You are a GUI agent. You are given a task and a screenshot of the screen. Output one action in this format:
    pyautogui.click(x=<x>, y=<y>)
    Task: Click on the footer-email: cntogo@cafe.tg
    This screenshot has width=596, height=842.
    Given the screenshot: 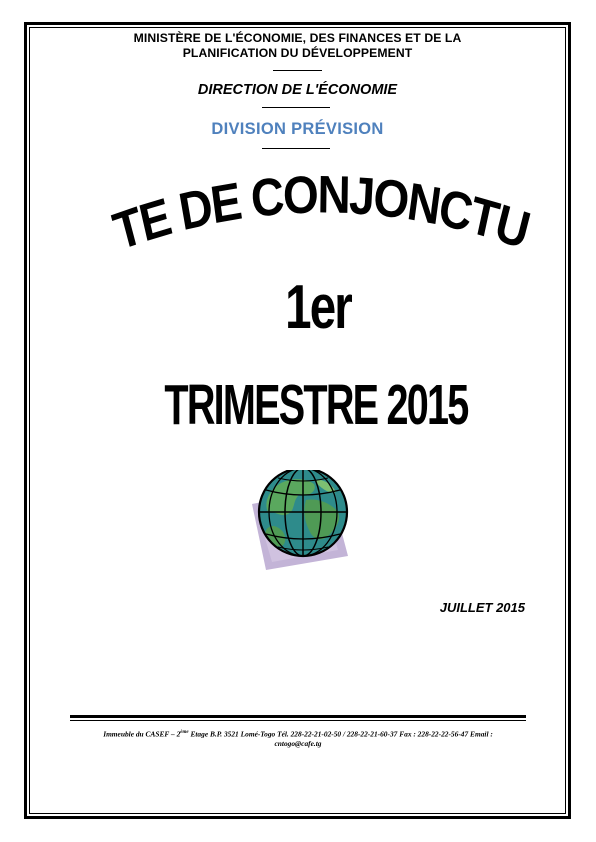 What is the action you would take?
    pyautogui.click(x=298, y=744)
    